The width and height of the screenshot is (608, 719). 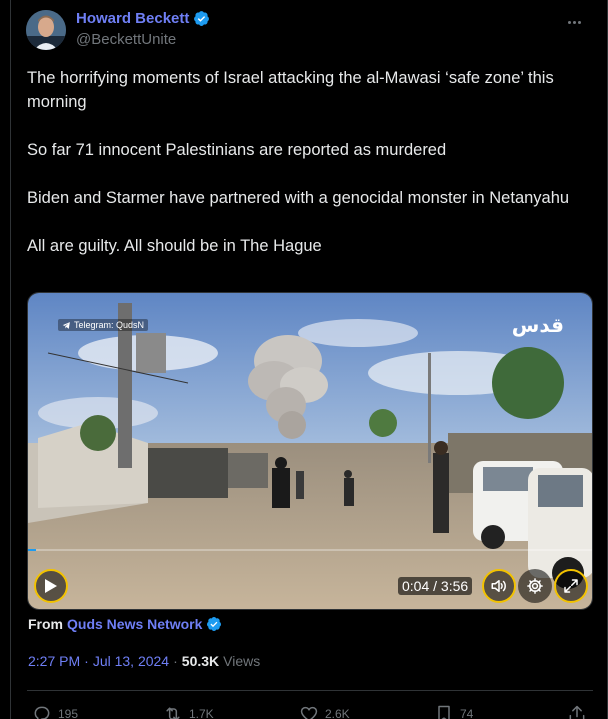 What do you see at coordinates (467, 713) in the screenshot?
I see `bookmark-count: 74` at bounding box center [467, 713].